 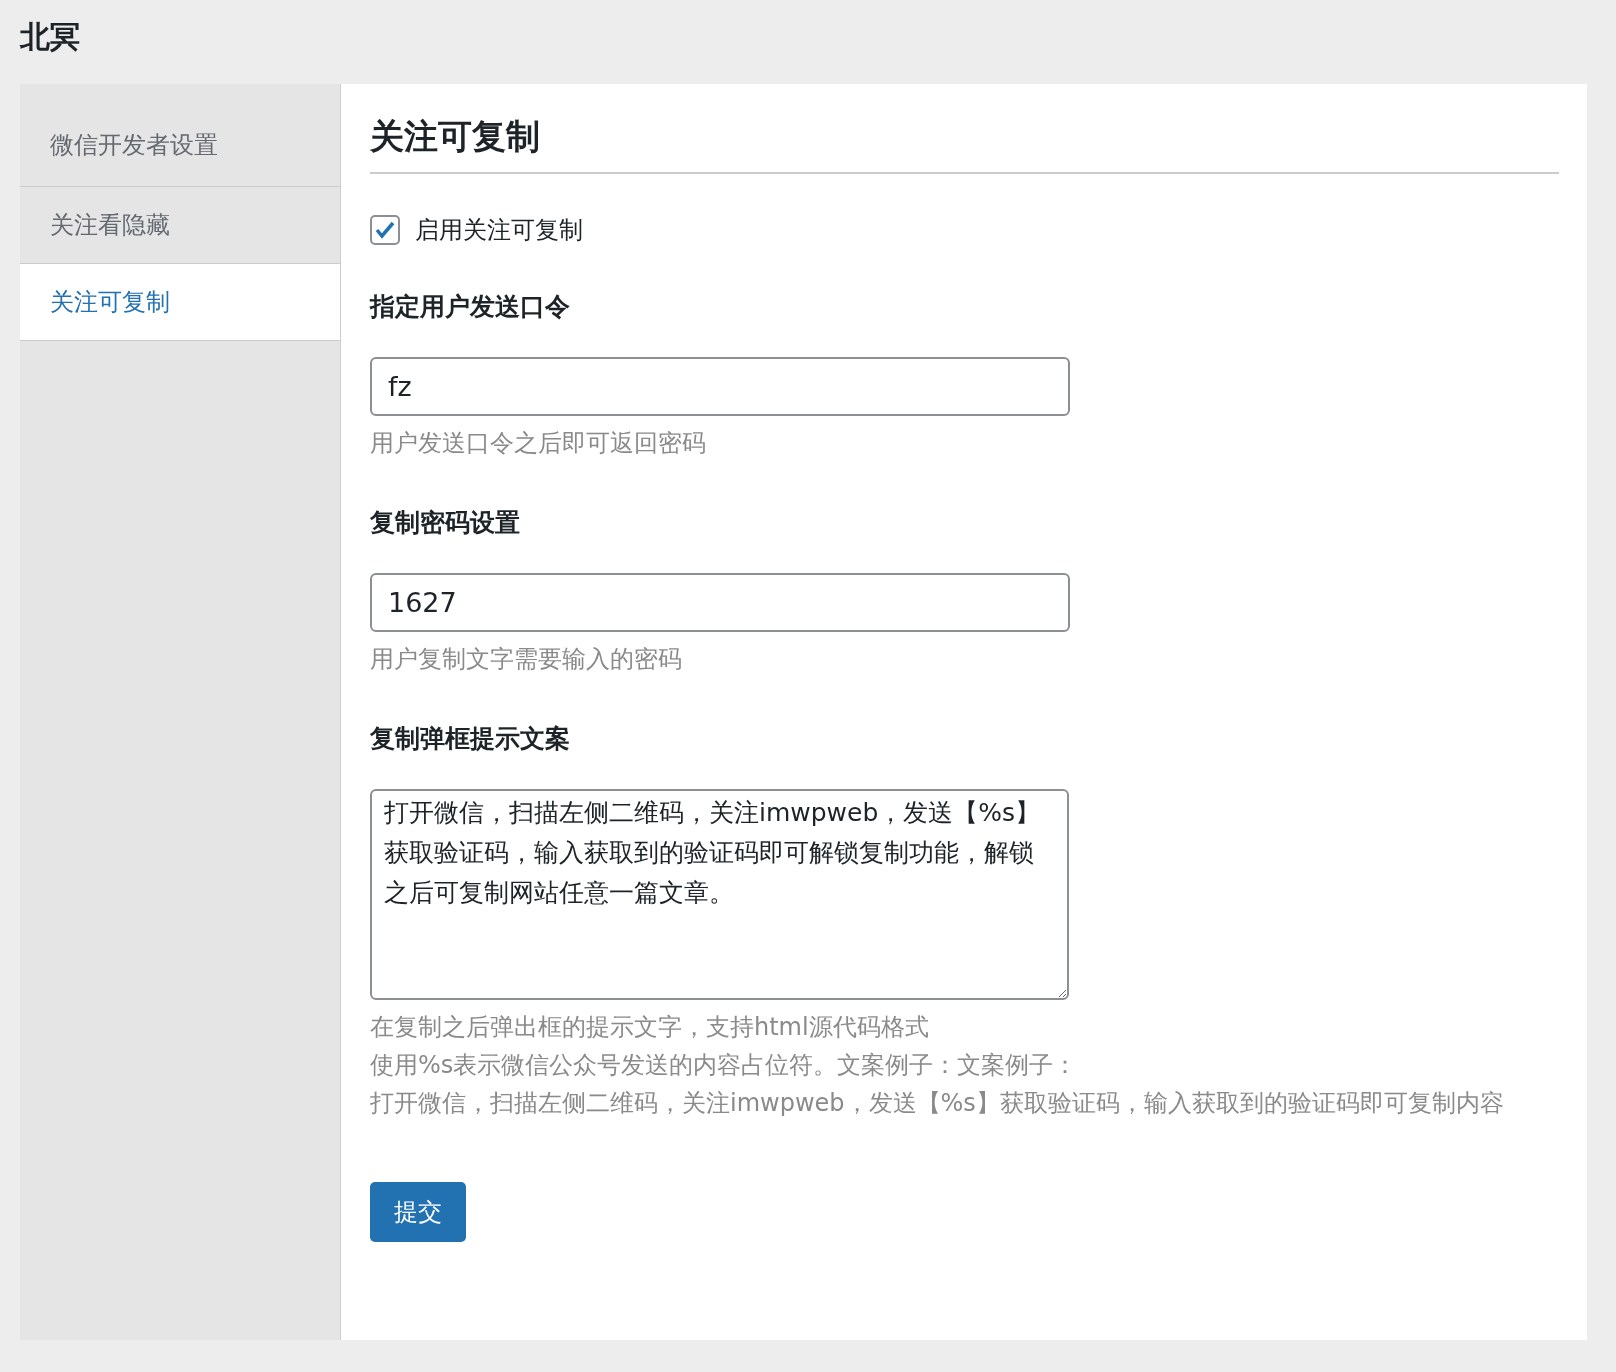 What do you see at coordinates (470, 739) in the screenshot?
I see `field-label: 复制弹框提示文案` at bounding box center [470, 739].